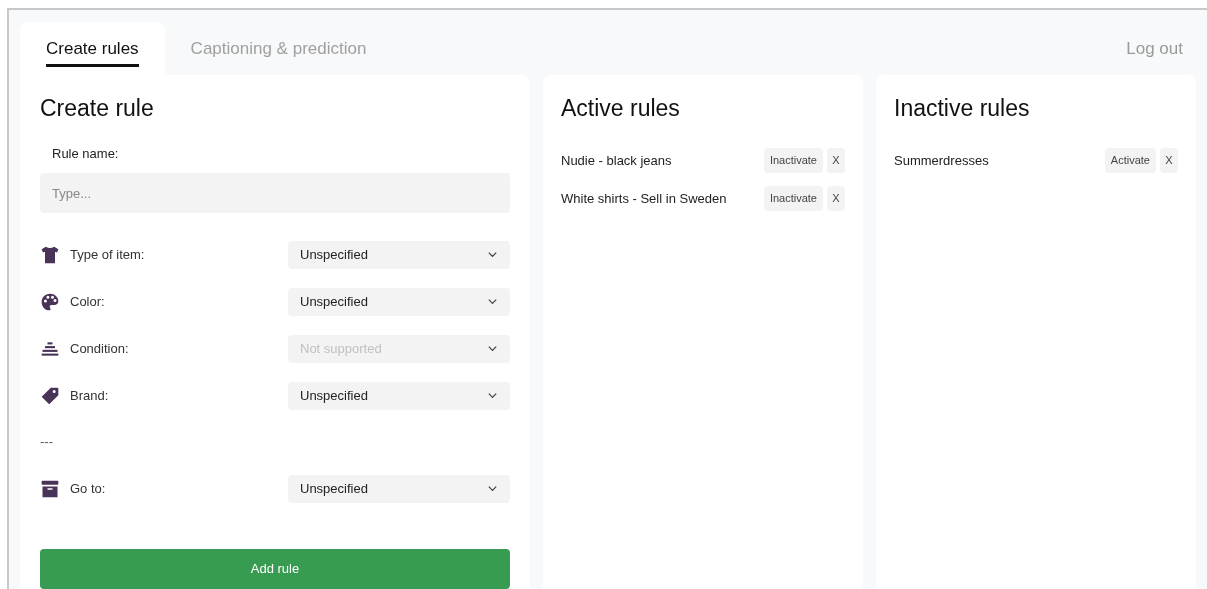 The width and height of the screenshot is (1207, 589). Describe the element at coordinates (88, 488) in the screenshot. I see `field-label: Go to:` at that location.